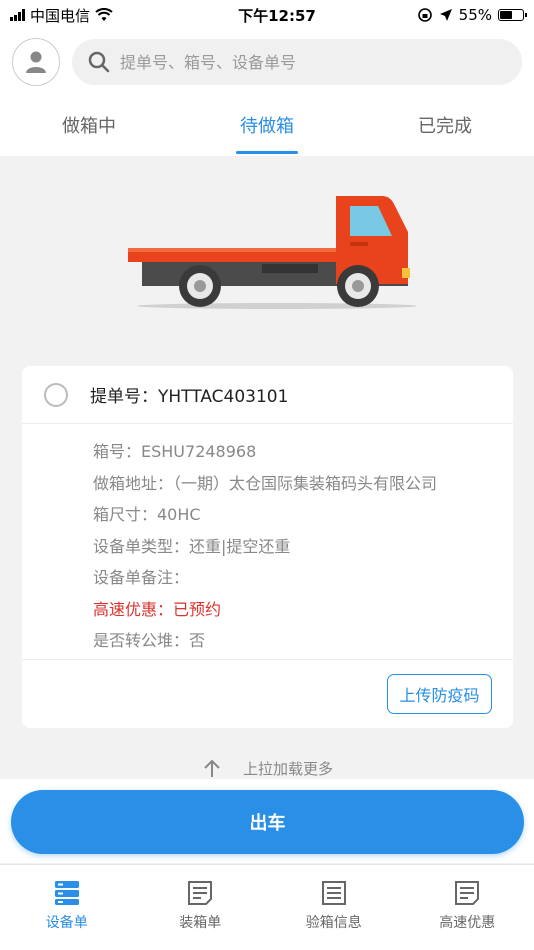  I want to click on battery-icon, so click(512, 15).